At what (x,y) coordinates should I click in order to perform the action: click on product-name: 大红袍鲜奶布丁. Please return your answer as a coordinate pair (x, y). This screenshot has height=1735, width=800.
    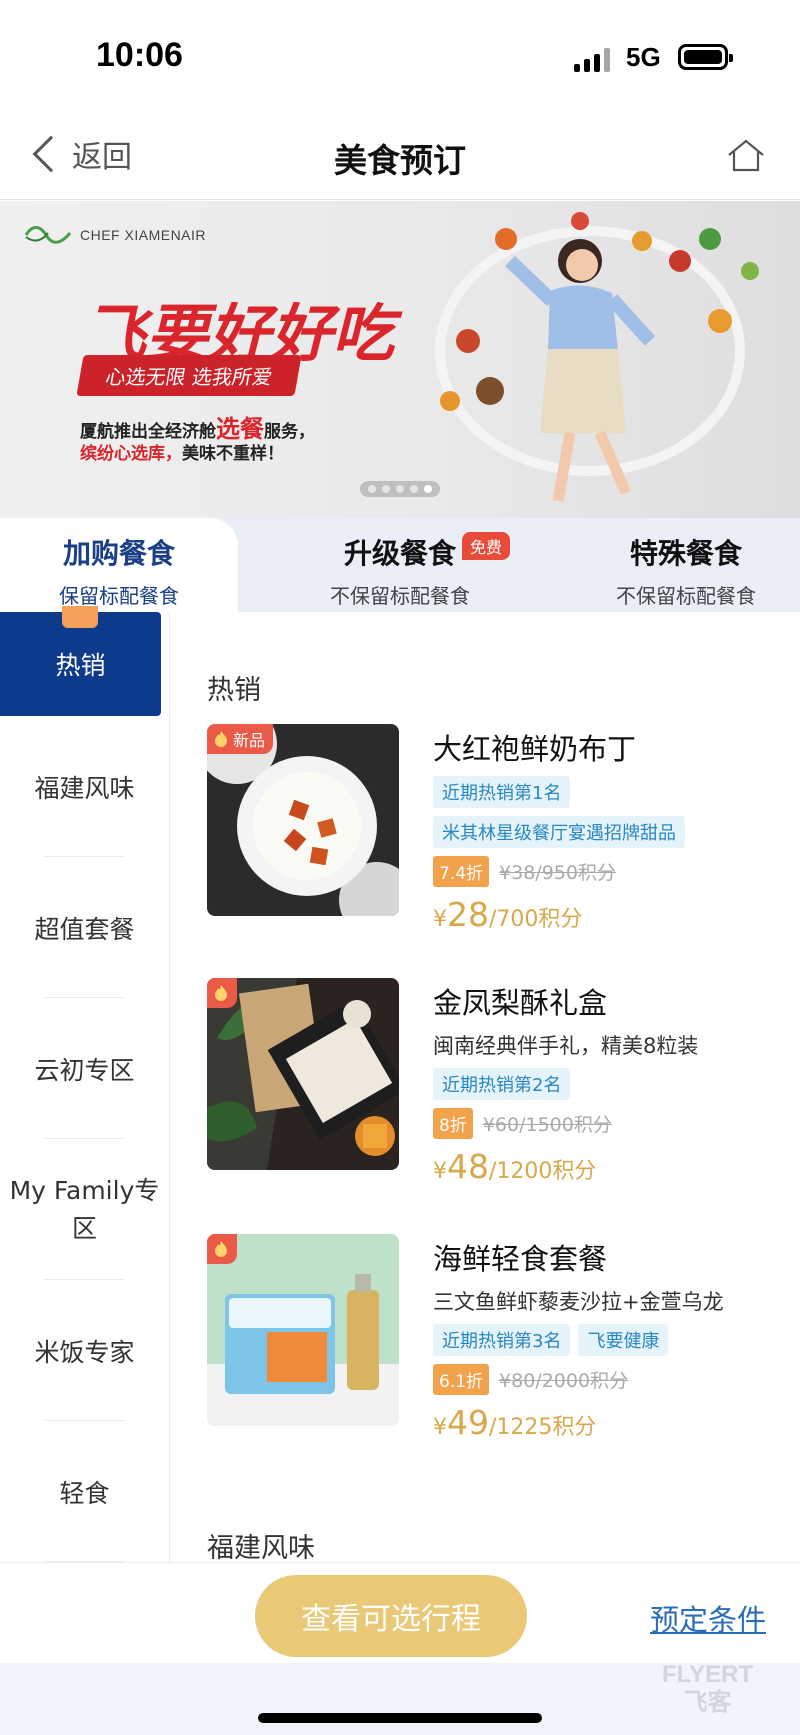
    Looking at the image, I should click on (535, 749).